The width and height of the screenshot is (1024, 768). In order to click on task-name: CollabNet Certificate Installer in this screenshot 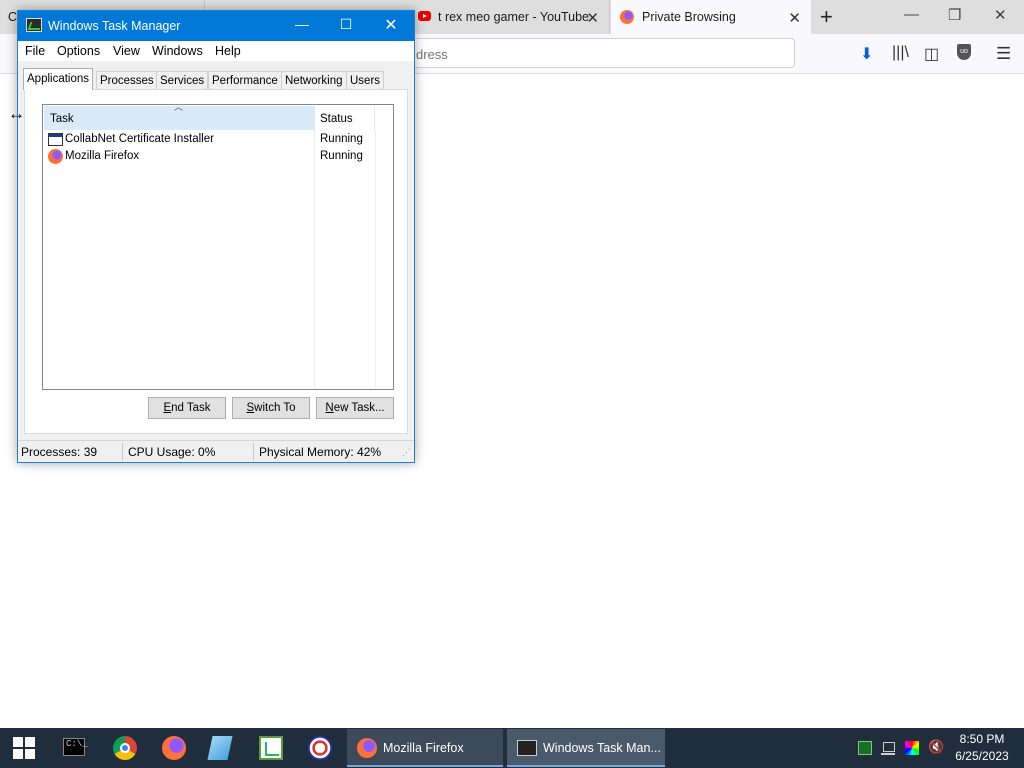, I will do `click(139, 139)`.